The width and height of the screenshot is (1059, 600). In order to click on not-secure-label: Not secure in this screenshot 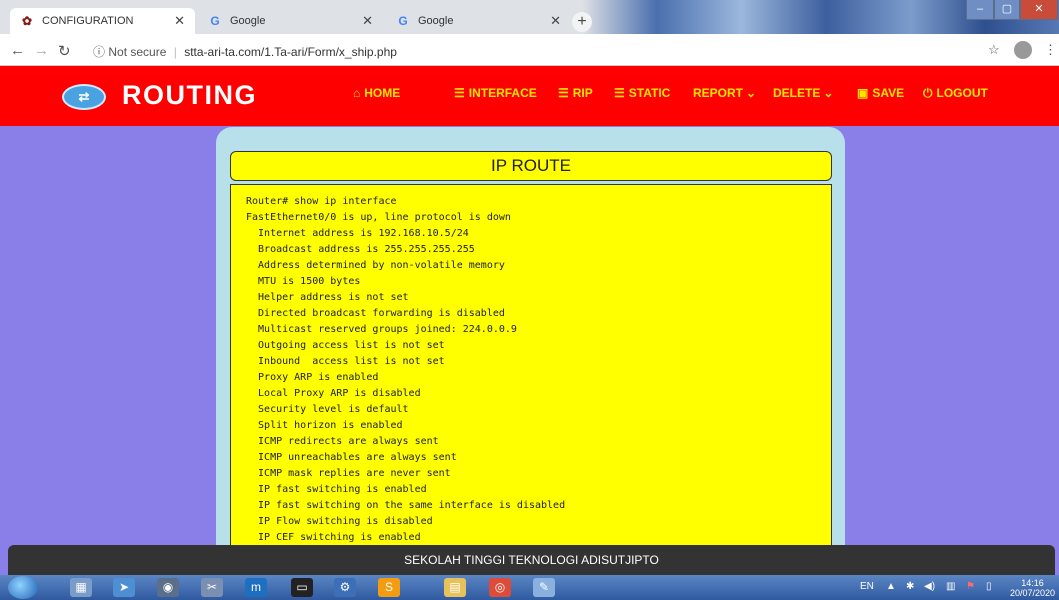, I will do `click(137, 52)`.